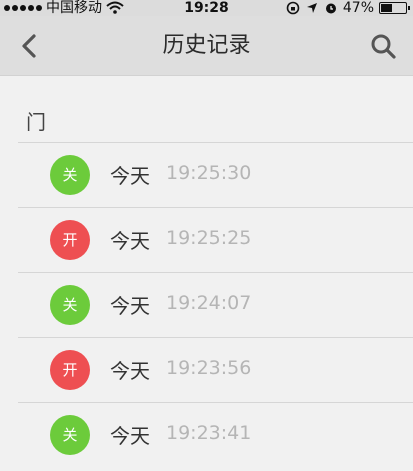  I want to click on record-time: 19:25:30, so click(209, 173).